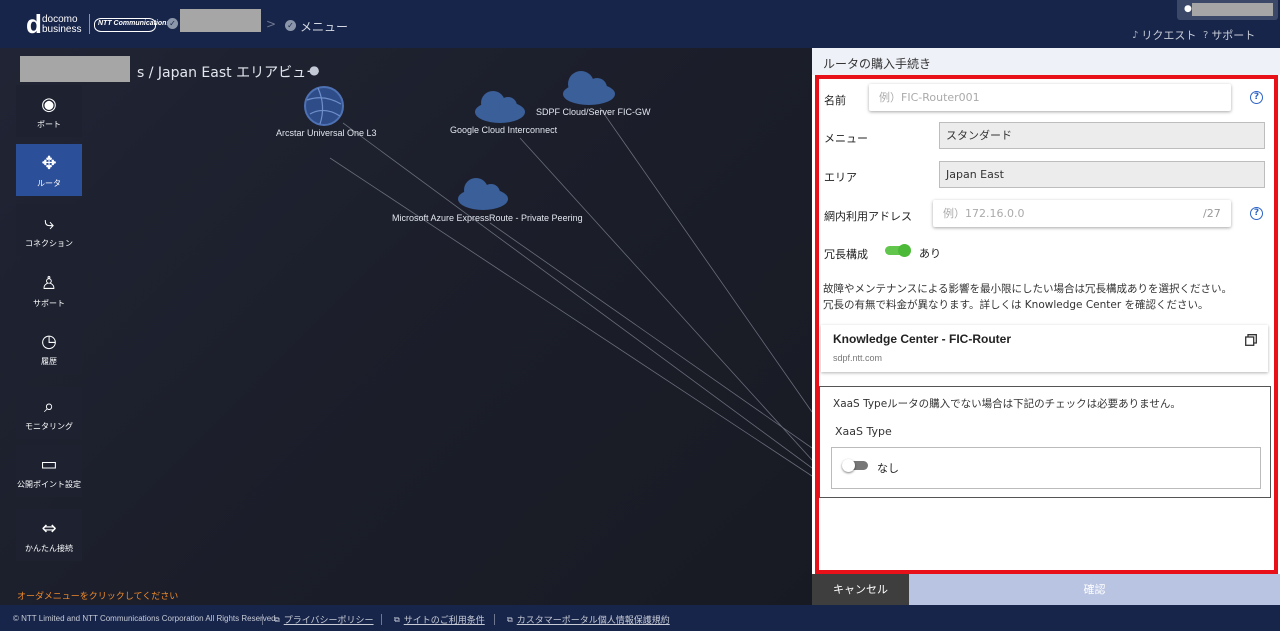  I want to click on node-label-sdpf: SDPF Cloud/Server FIC-GW, so click(593, 112).